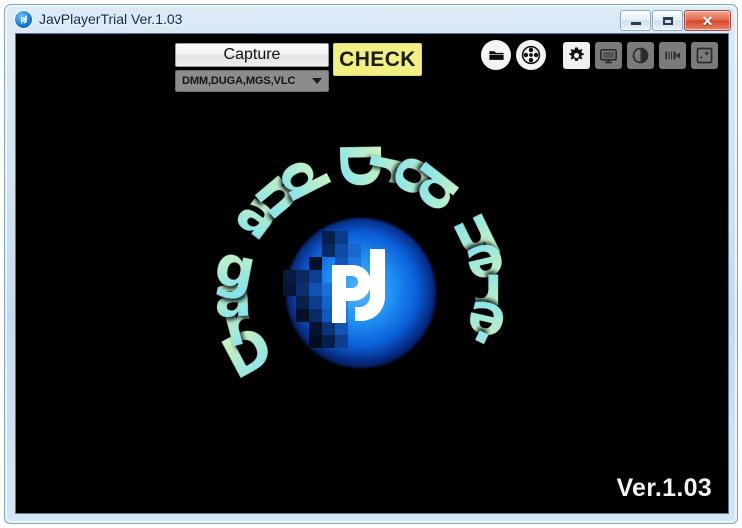 This screenshot has width=742, height=528. I want to click on image-enhance-icon, so click(704, 55).